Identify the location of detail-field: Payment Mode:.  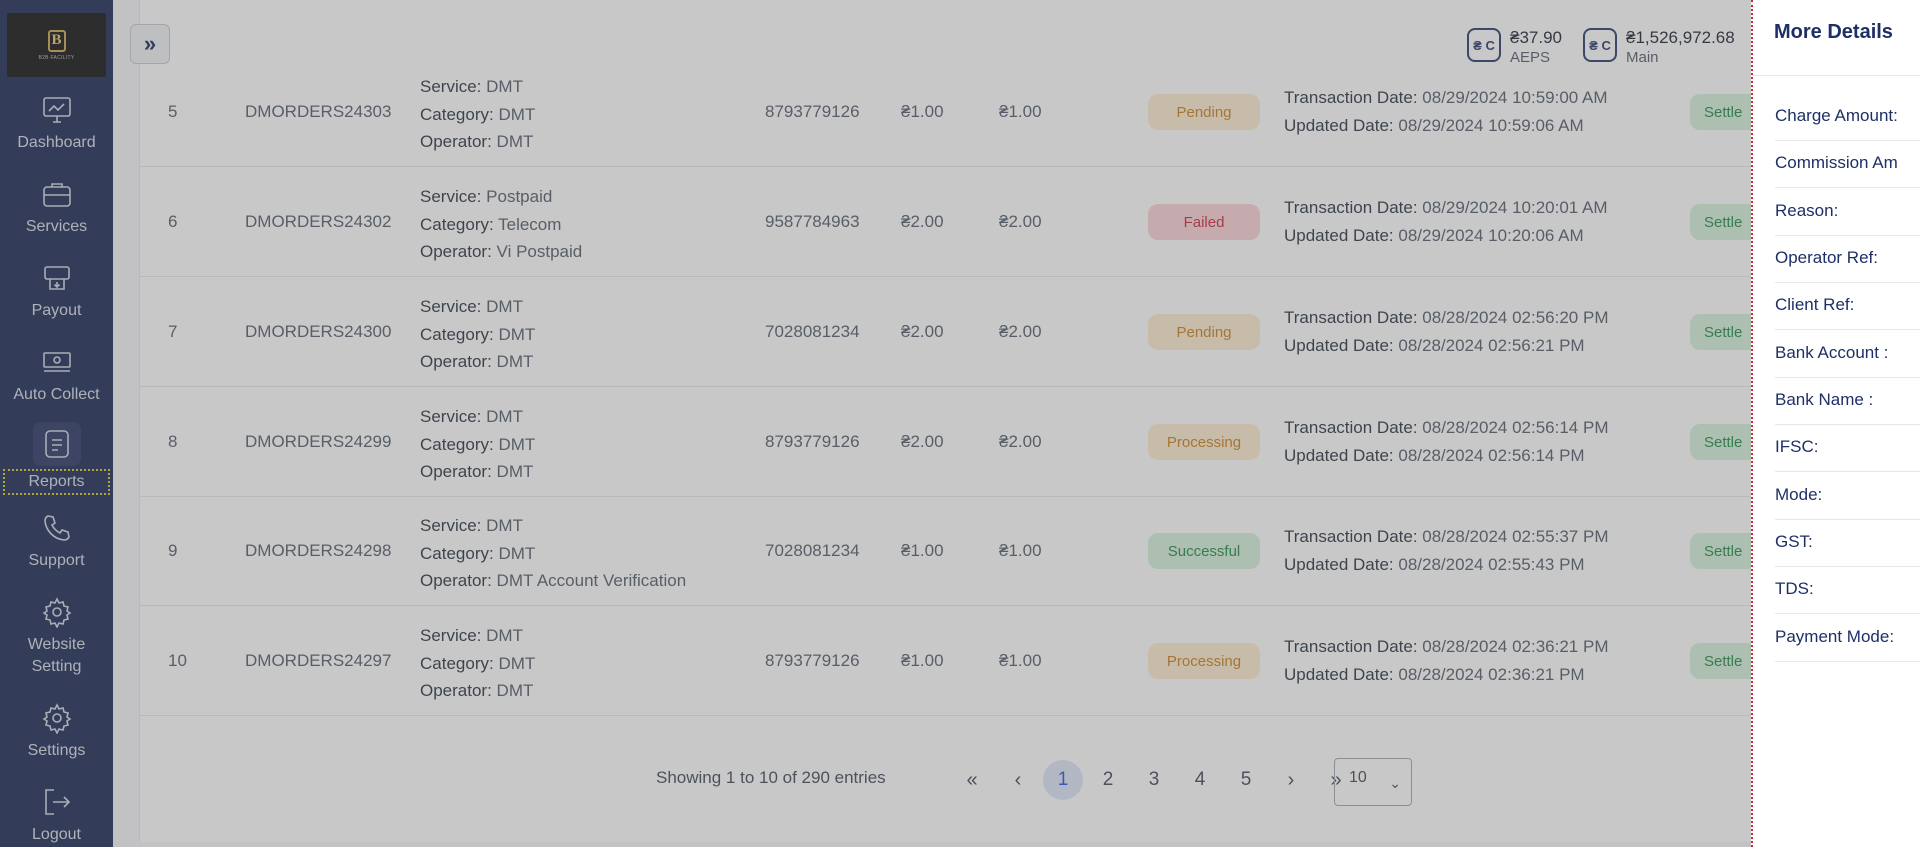
(1847, 638).